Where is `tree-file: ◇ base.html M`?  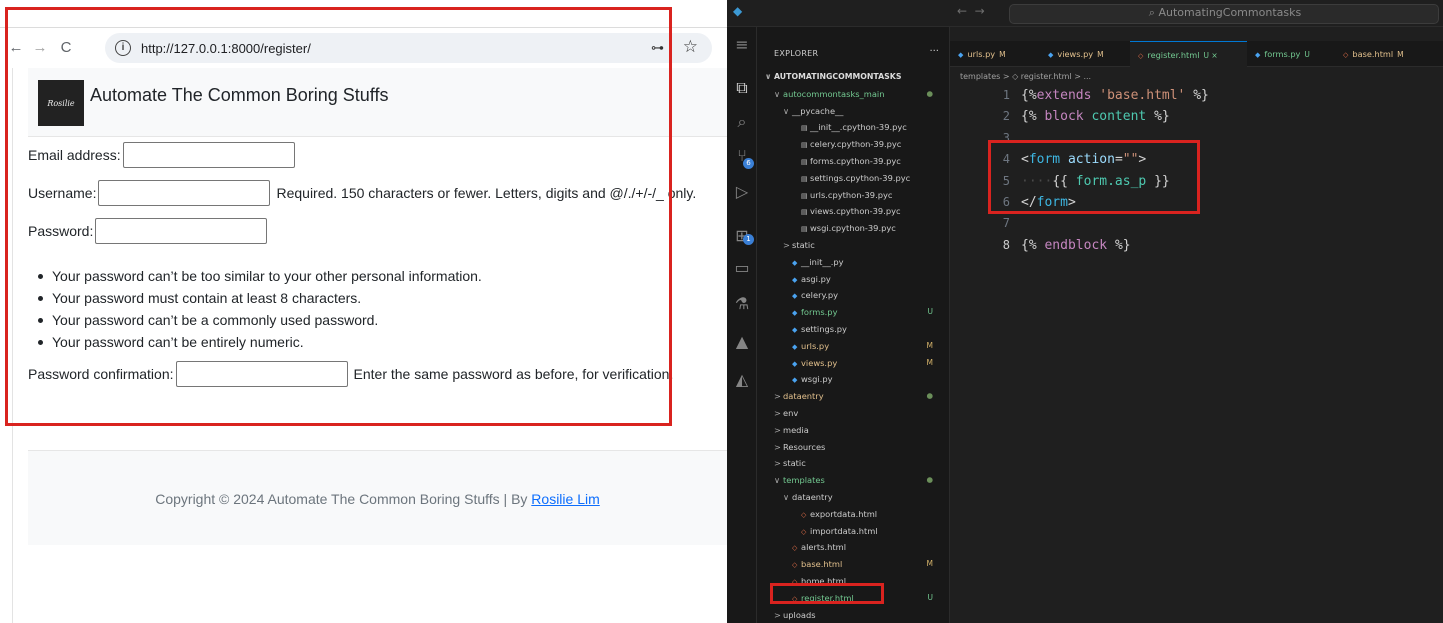 tree-file: ◇ base.html M is located at coordinates (853, 564).